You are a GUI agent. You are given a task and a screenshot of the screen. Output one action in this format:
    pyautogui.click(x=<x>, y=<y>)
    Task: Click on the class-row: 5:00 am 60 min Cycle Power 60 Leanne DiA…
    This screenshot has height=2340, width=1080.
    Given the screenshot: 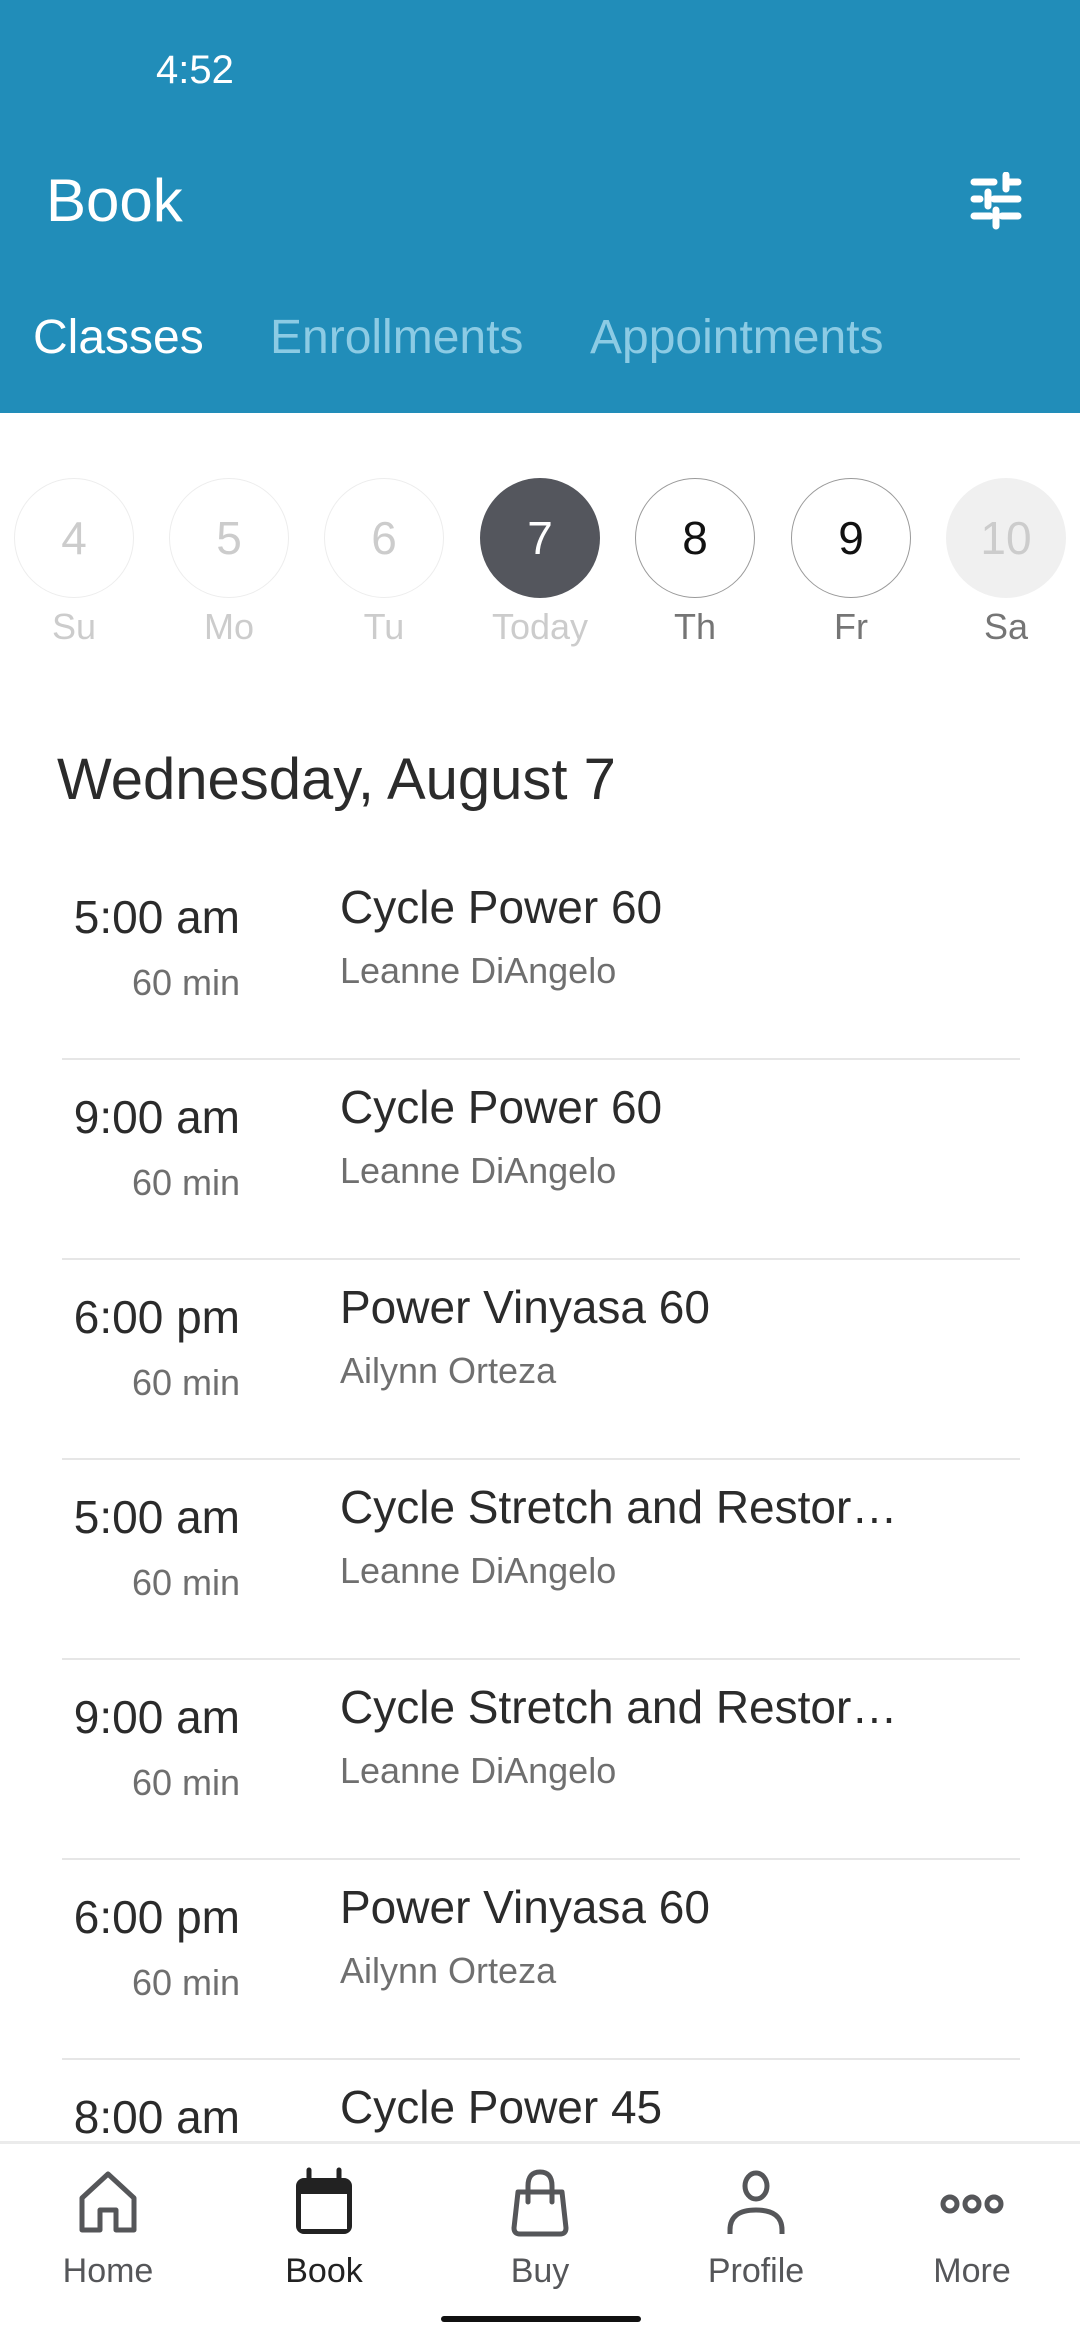 What is the action you would take?
    pyautogui.click(x=540, y=960)
    